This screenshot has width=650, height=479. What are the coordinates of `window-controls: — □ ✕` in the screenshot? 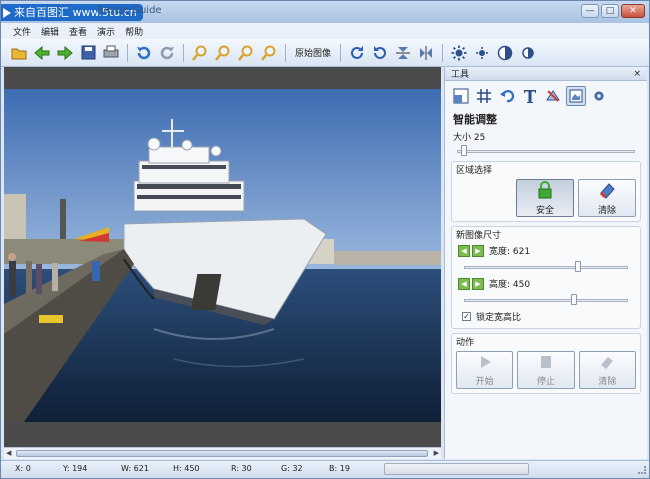 It's located at (613, 11).